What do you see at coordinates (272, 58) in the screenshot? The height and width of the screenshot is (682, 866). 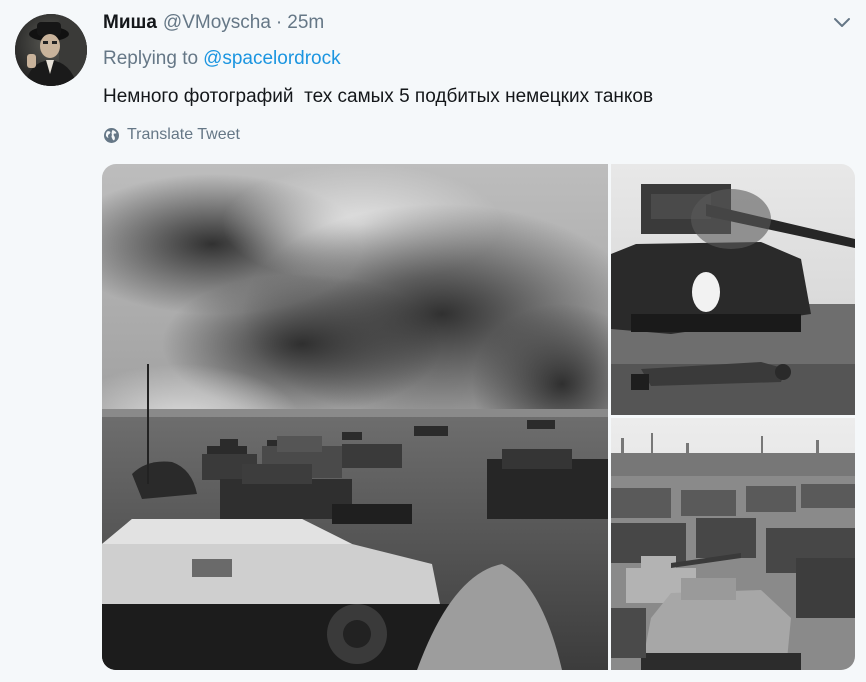 I see `replying-to-link: @spacelordrock` at bounding box center [272, 58].